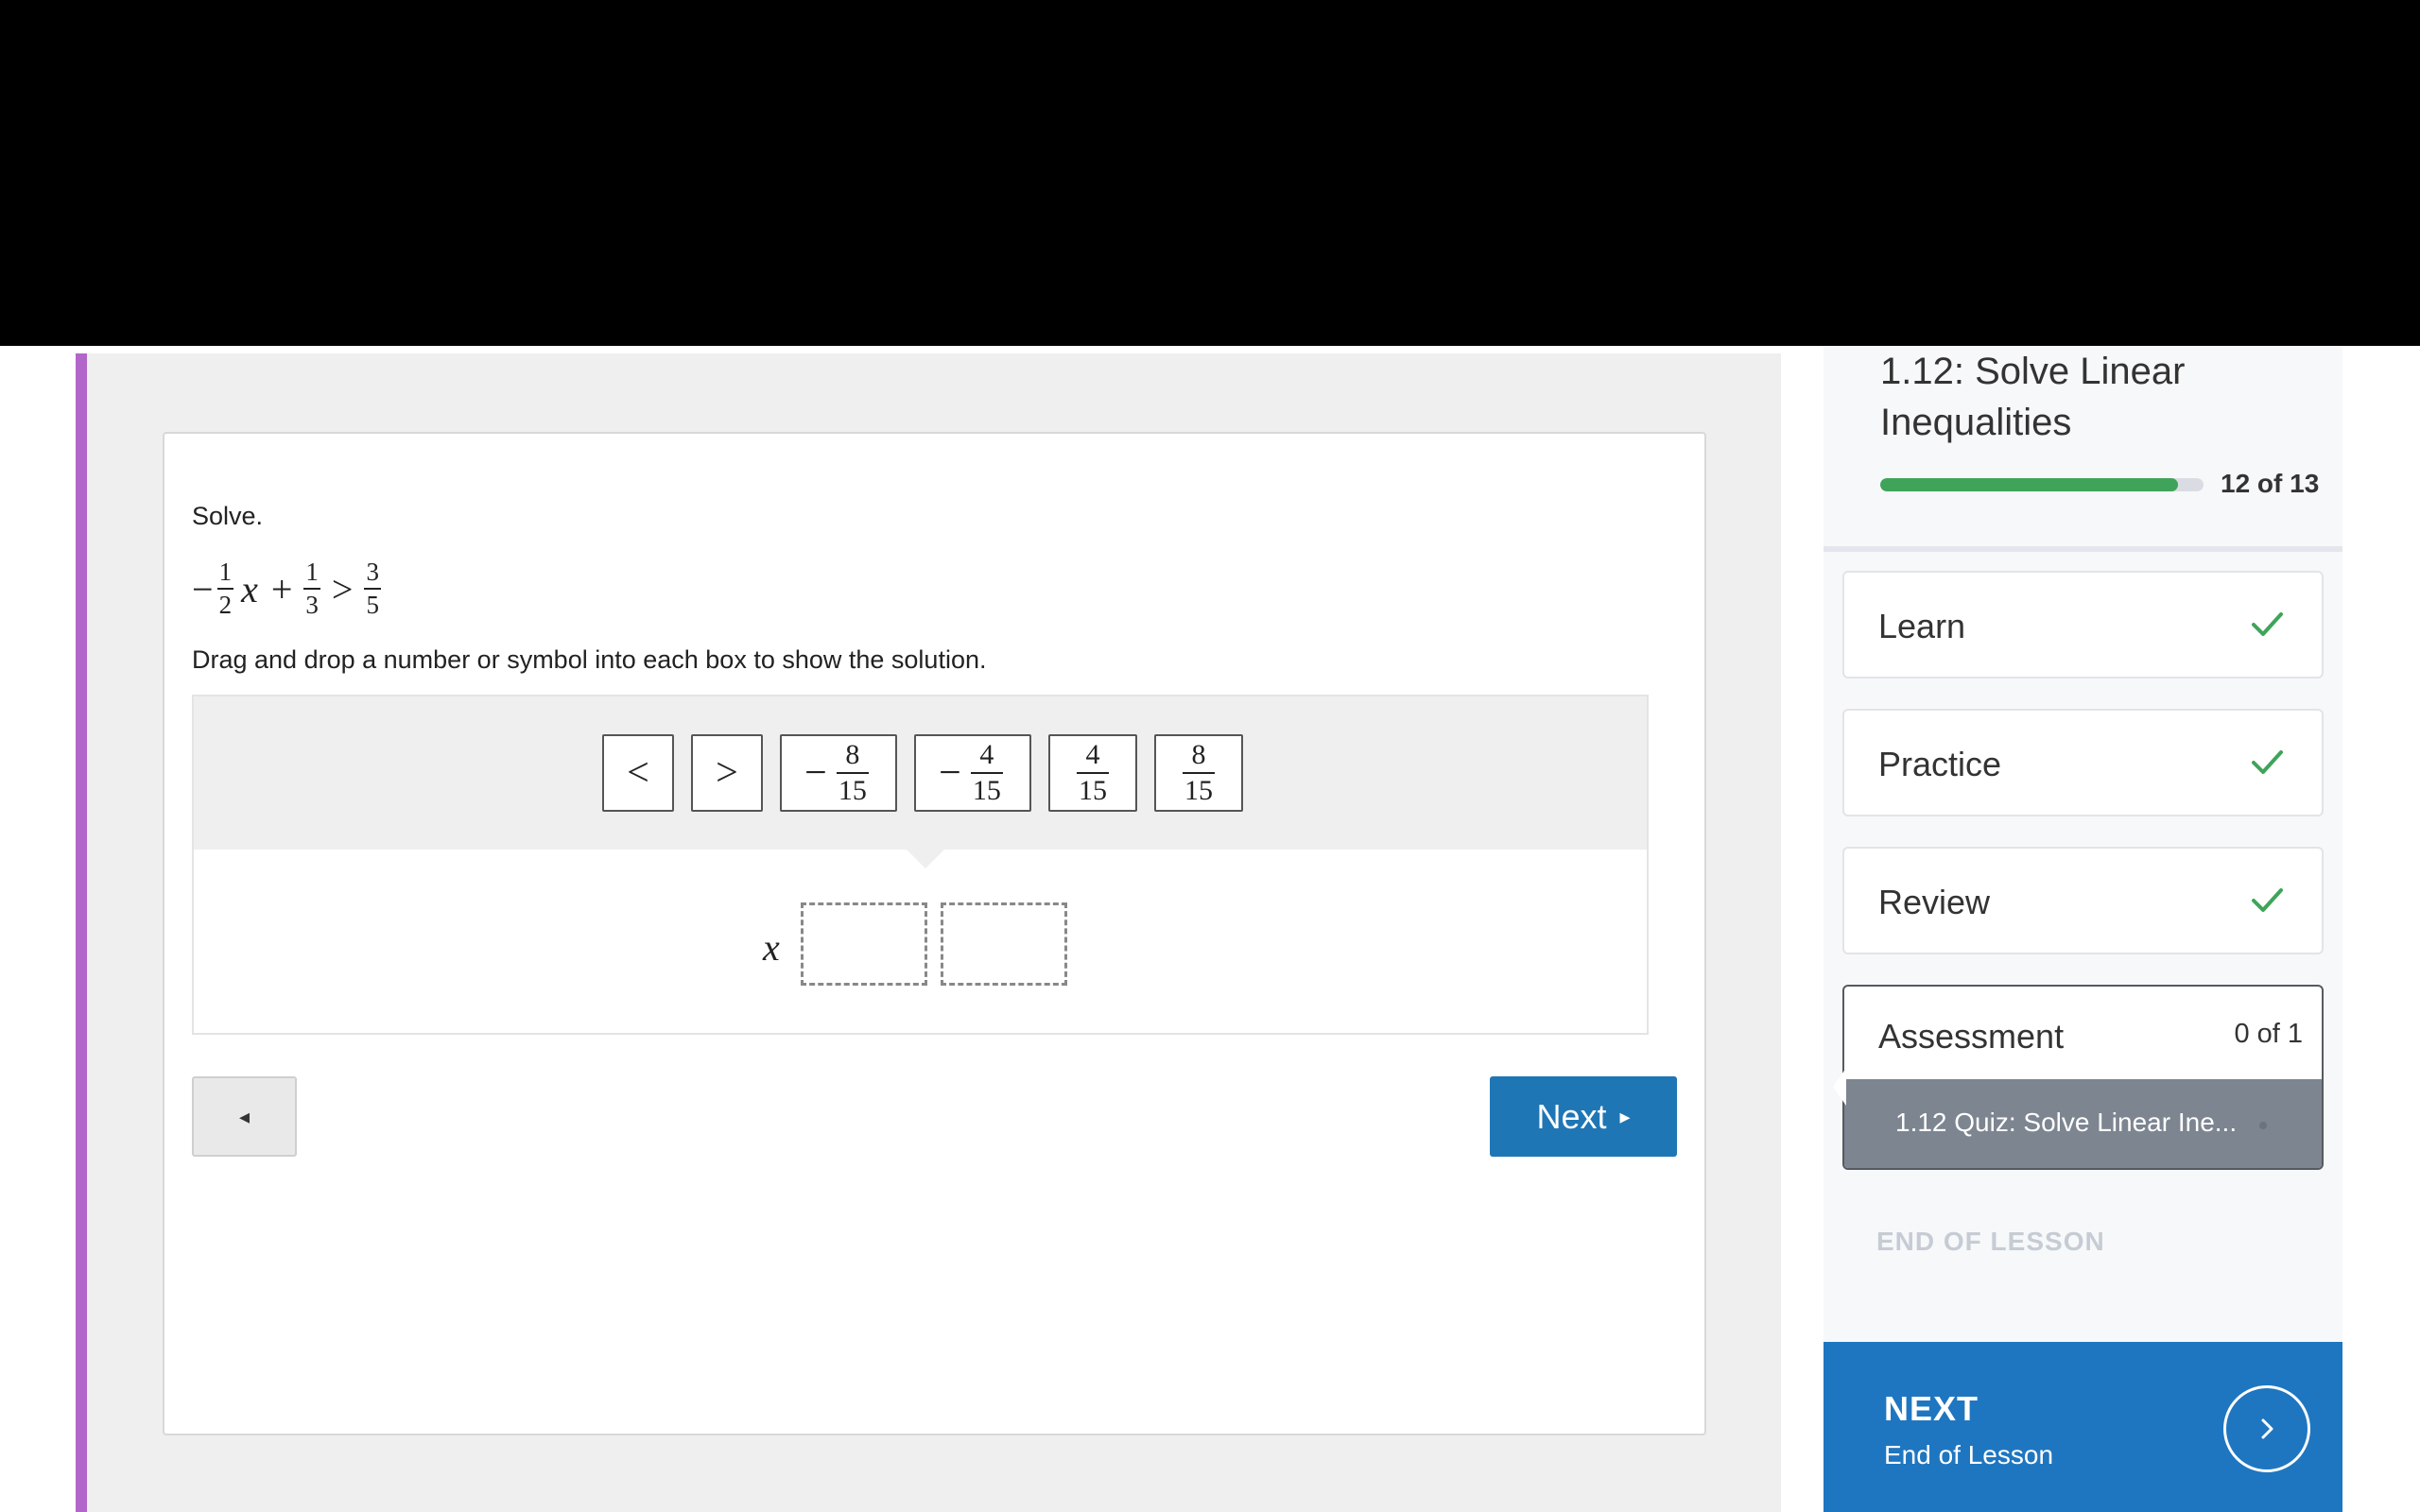 The image size is (2420, 1512). I want to click on next-button-label: Next, so click(1571, 1116).